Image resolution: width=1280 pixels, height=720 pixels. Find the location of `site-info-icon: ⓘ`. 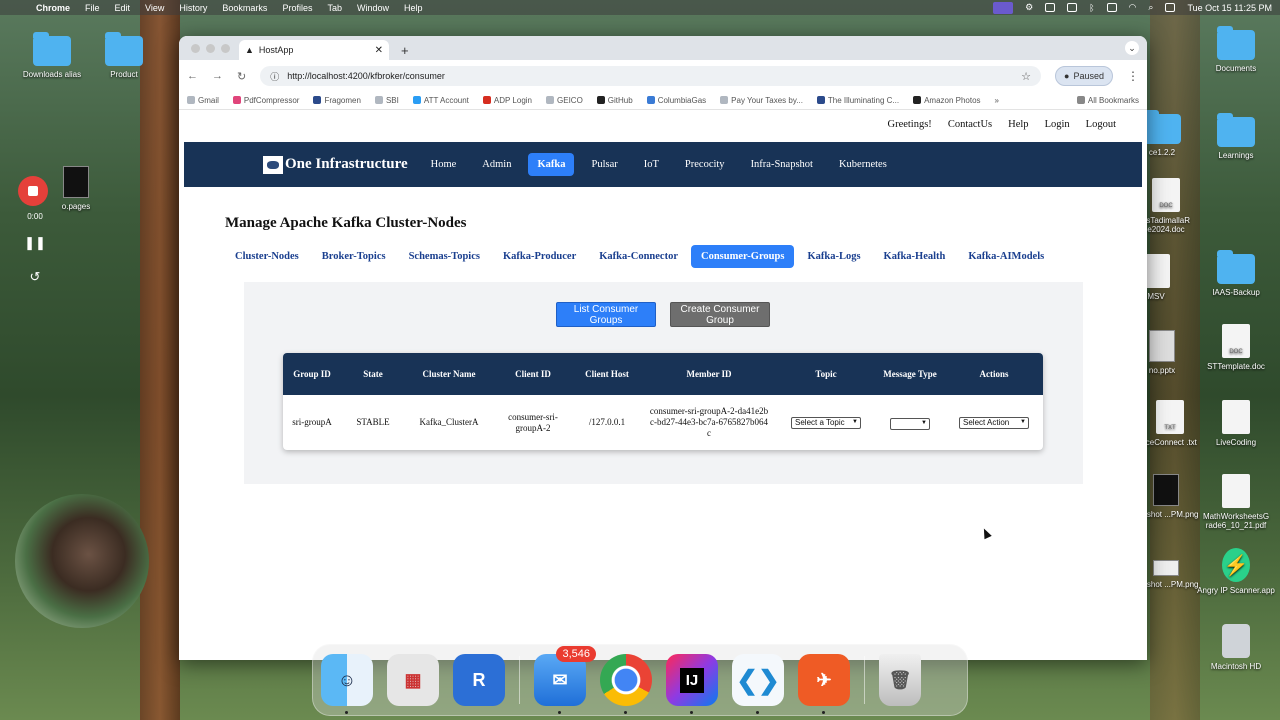

site-info-icon: ⓘ is located at coordinates (274, 76).